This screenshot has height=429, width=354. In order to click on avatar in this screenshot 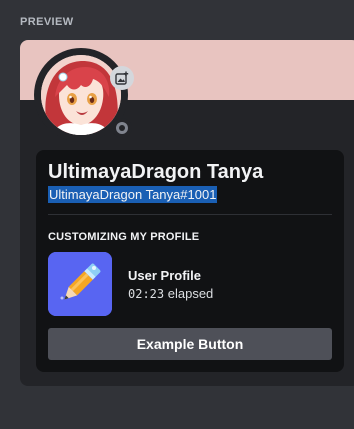, I will do `click(81, 95)`.